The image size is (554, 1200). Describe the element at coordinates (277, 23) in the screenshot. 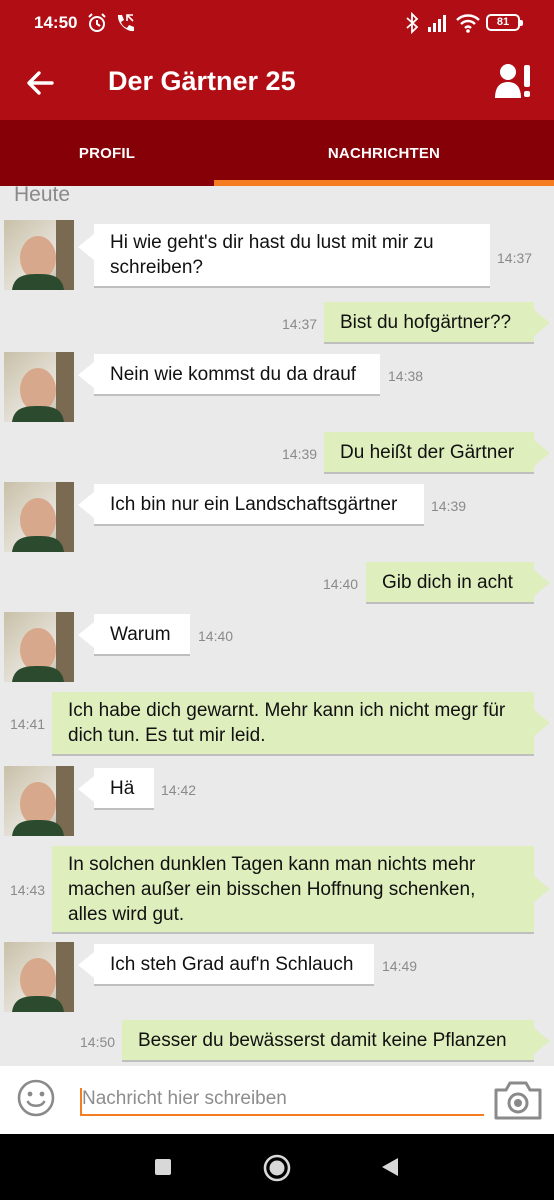

I see `status-bar: 14:50 81` at that location.